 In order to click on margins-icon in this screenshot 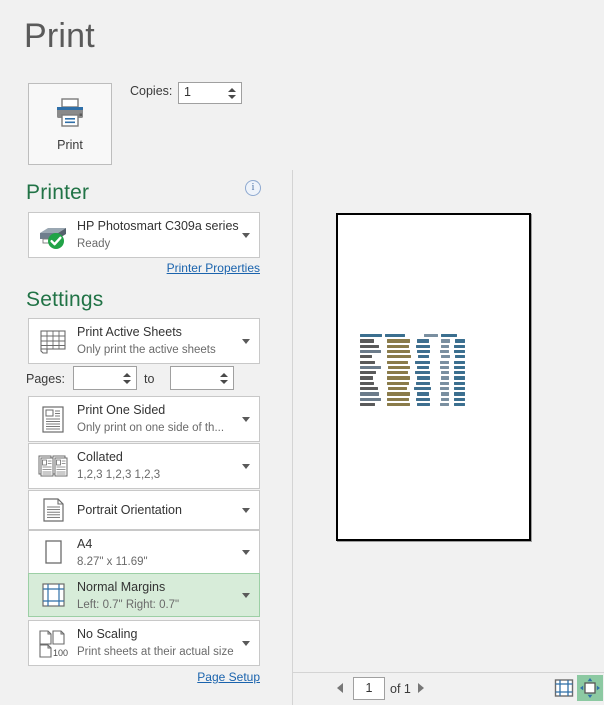, I will do `click(53, 595)`.